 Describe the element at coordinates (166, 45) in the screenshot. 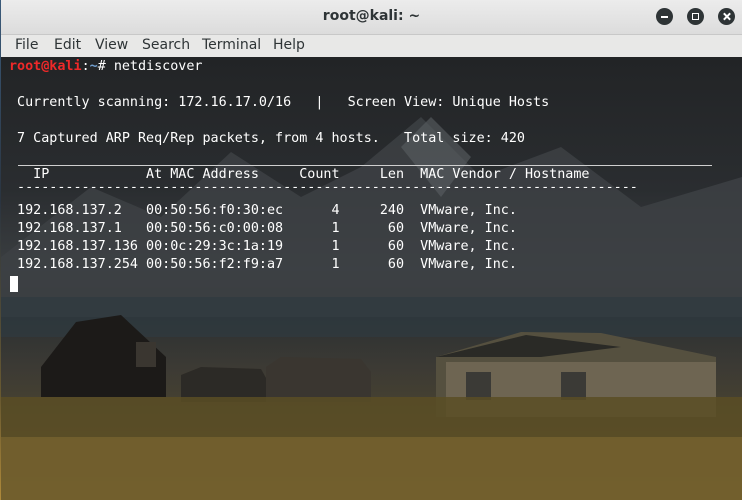

I see `menu-search: Search` at that location.